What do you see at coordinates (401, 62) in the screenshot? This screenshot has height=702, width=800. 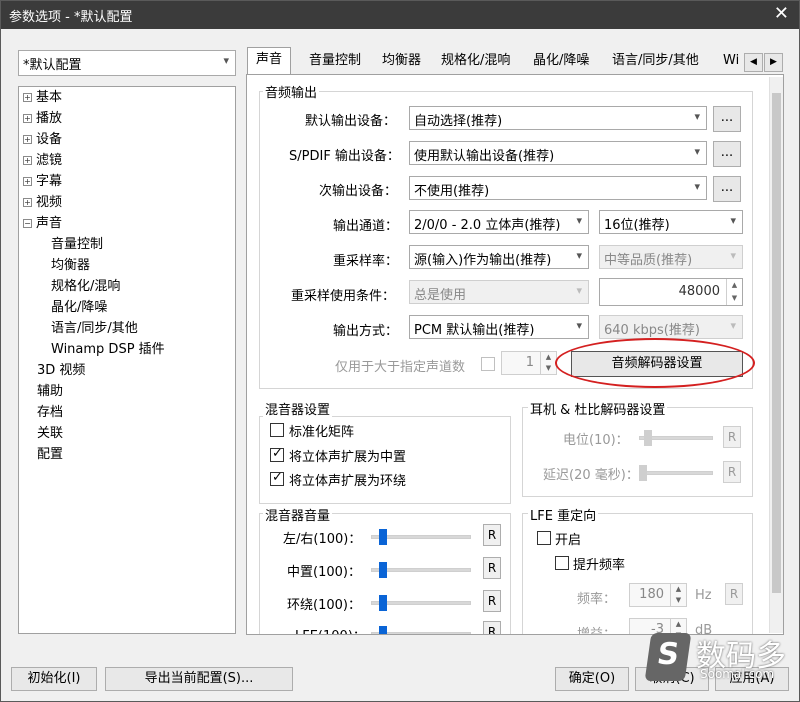 I see `tab-equalizer: 均衡器` at bounding box center [401, 62].